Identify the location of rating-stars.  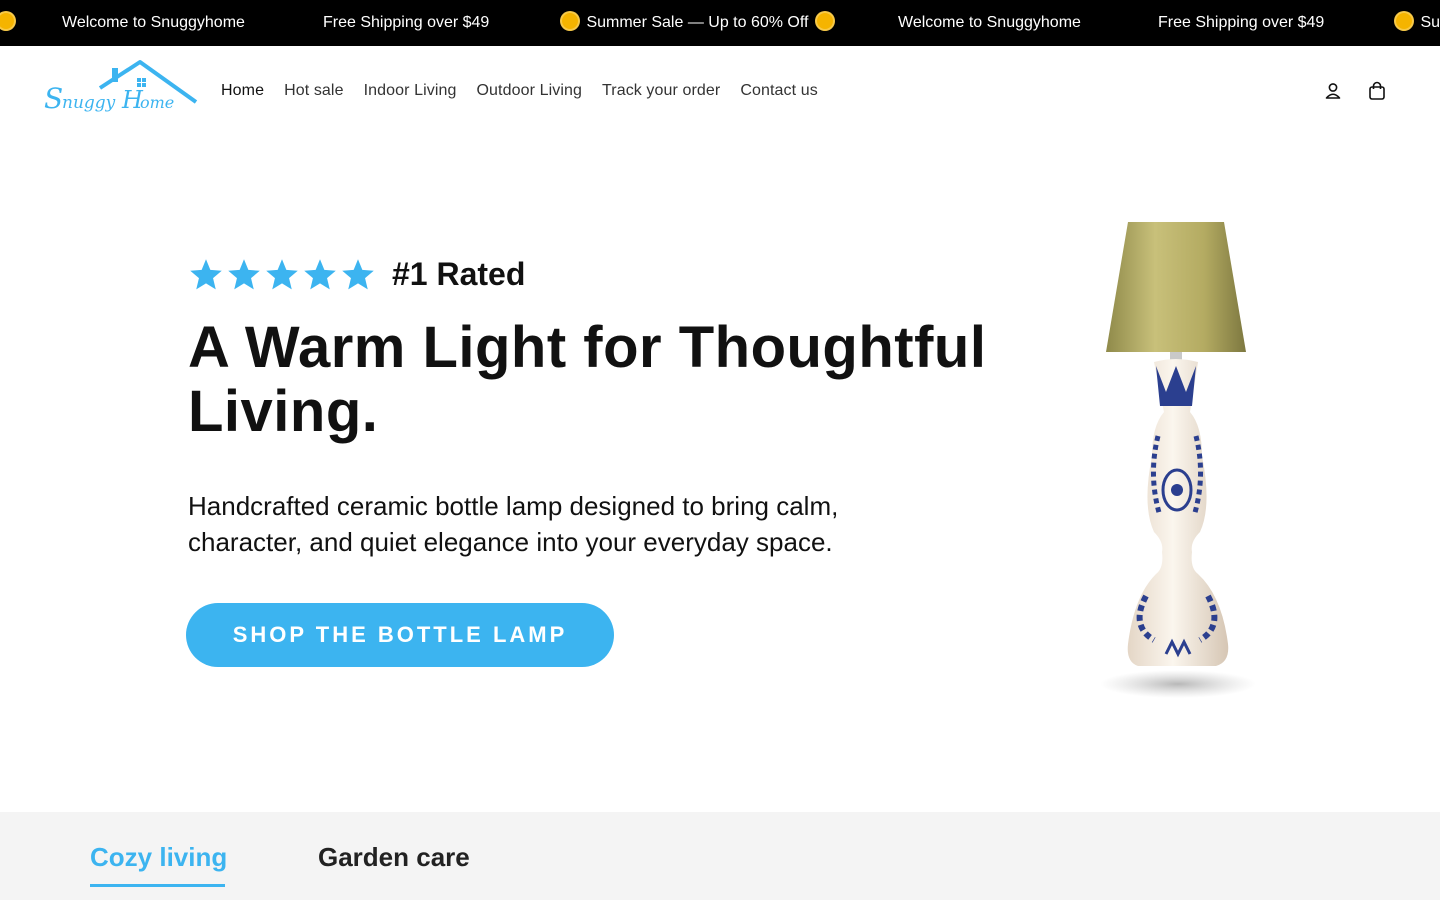
(283, 275).